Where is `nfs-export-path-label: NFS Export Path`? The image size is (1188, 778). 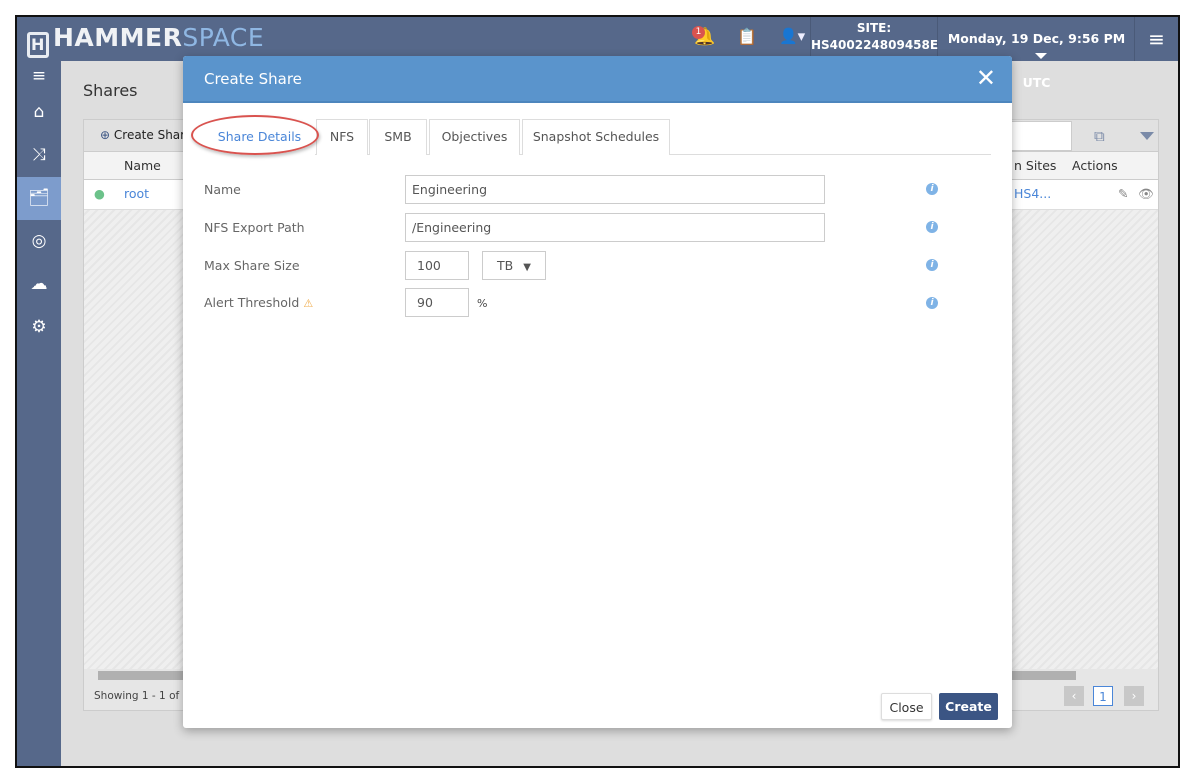
nfs-export-path-label: NFS Export Path is located at coordinates (254, 227).